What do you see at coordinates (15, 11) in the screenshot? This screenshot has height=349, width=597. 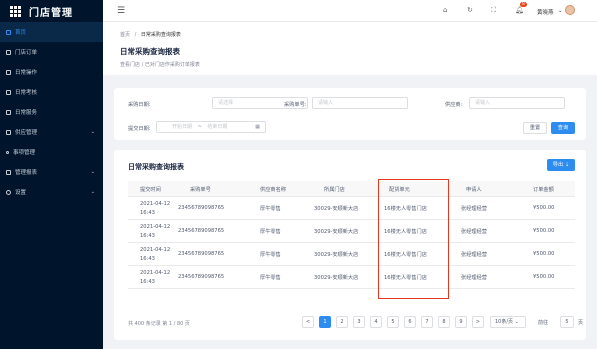 I see `app-grid-icon` at bounding box center [15, 11].